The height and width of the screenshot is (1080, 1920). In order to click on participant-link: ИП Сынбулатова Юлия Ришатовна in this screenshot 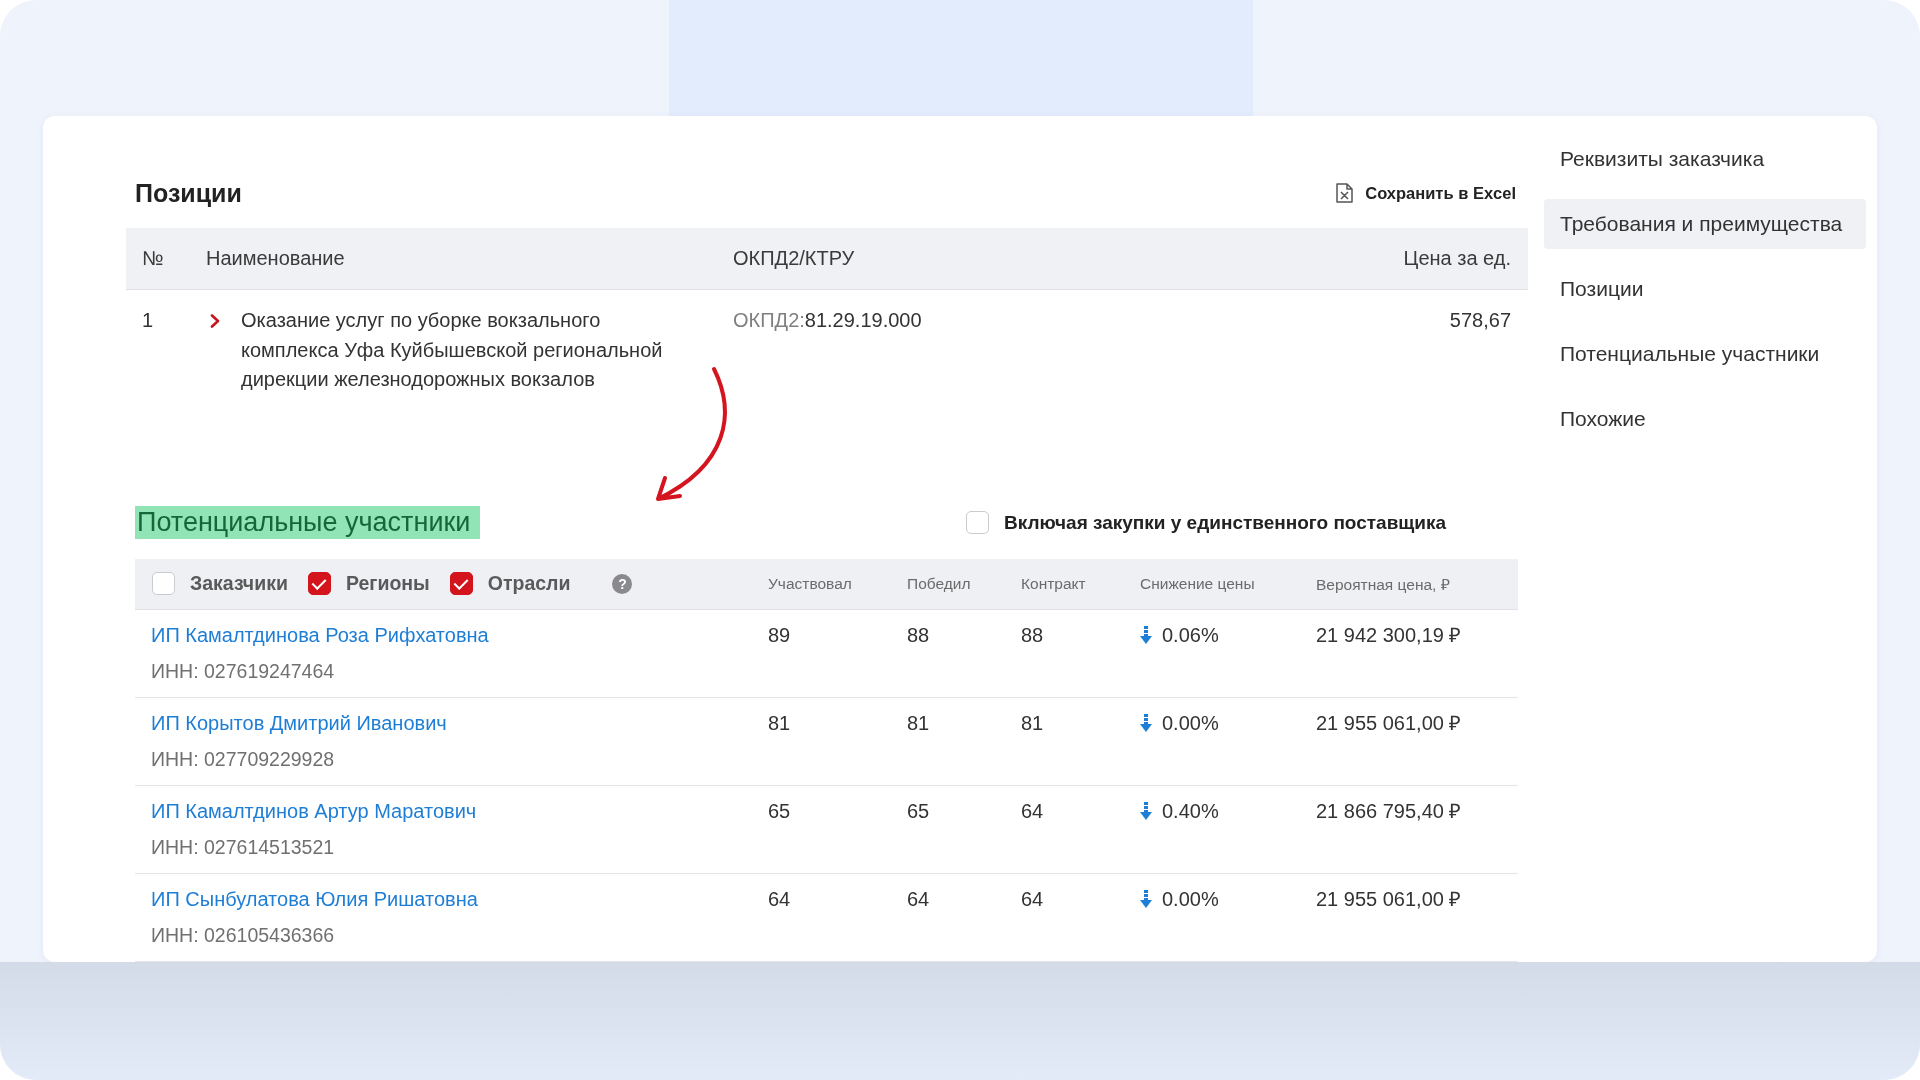, I will do `click(314, 898)`.